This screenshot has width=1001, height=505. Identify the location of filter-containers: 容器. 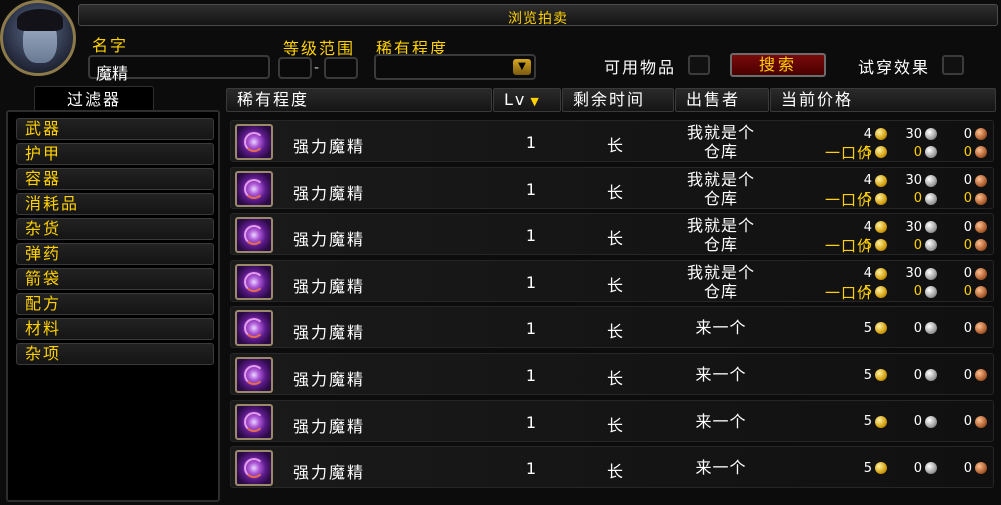
(115, 179).